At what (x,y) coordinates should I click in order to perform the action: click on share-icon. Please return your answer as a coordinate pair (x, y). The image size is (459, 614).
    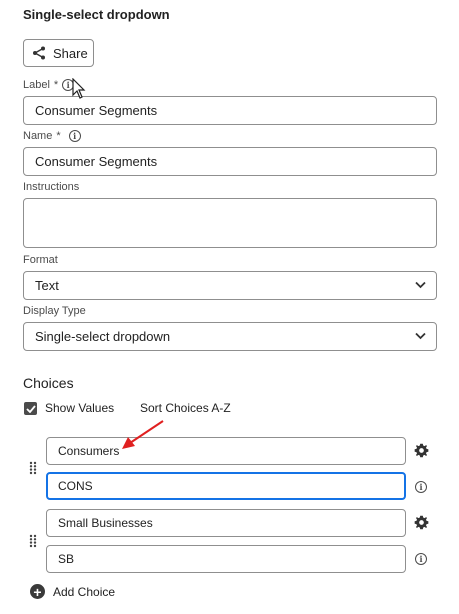
    Looking at the image, I should click on (39, 53).